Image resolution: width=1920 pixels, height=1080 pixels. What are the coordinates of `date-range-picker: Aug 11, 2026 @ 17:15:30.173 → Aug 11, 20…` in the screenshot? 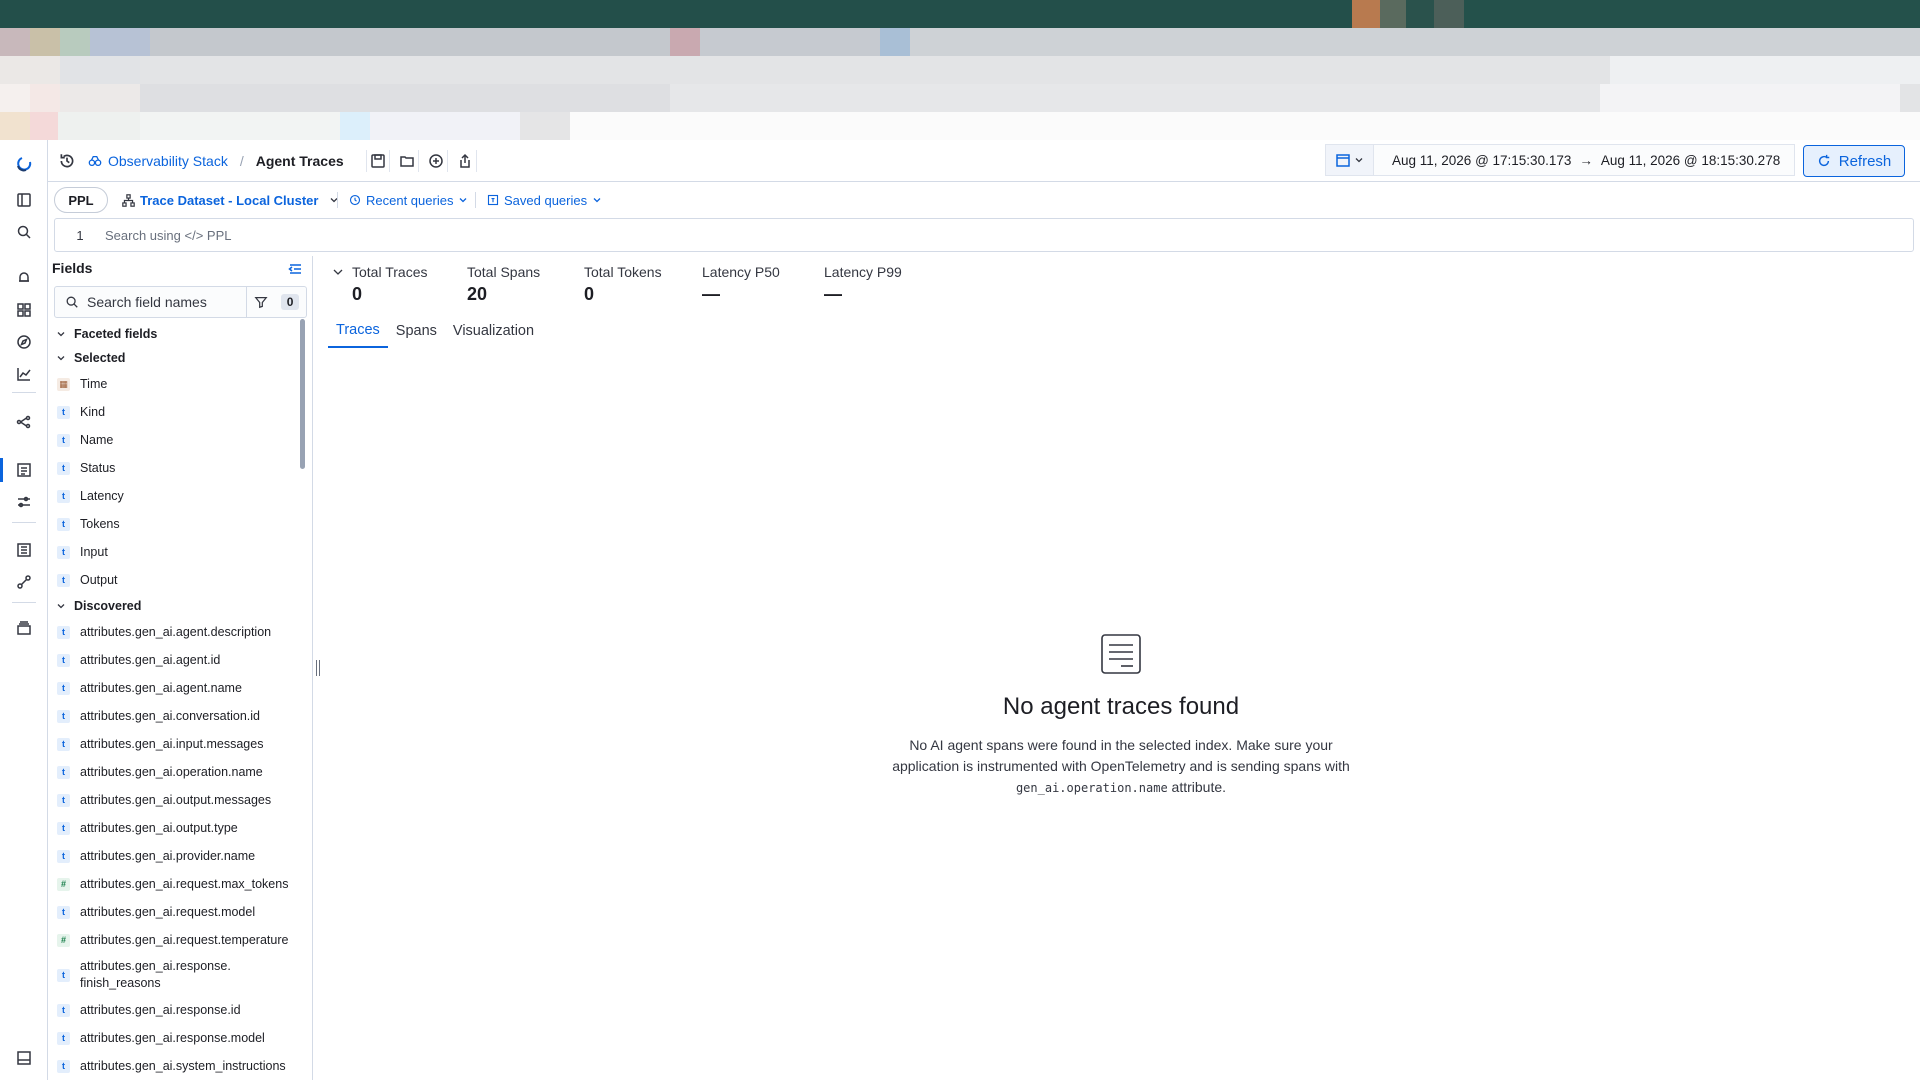 It's located at (1560, 160).